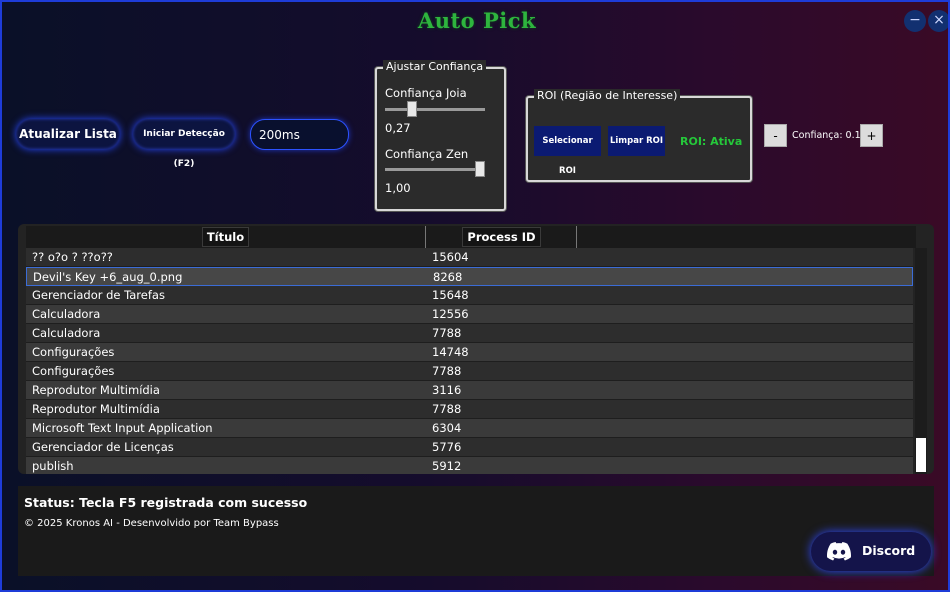  What do you see at coordinates (450, 257) in the screenshot?
I see `row-process-id: 15604` at bounding box center [450, 257].